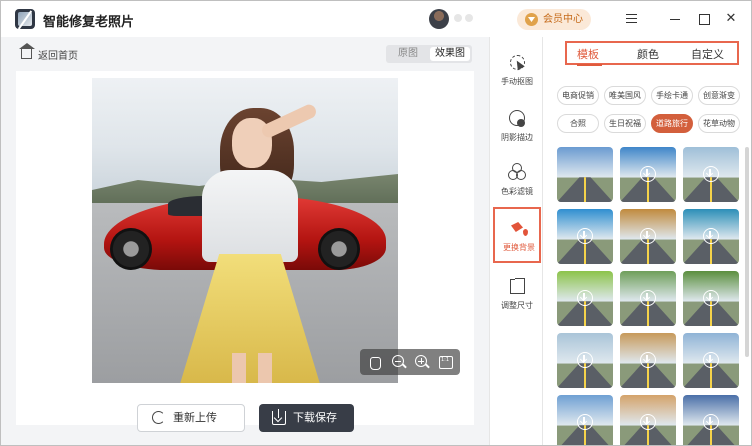 The image size is (752, 446). What do you see at coordinates (89, 22) in the screenshot?
I see `app-title: 智能修复老照片` at bounding box center [89, 22].